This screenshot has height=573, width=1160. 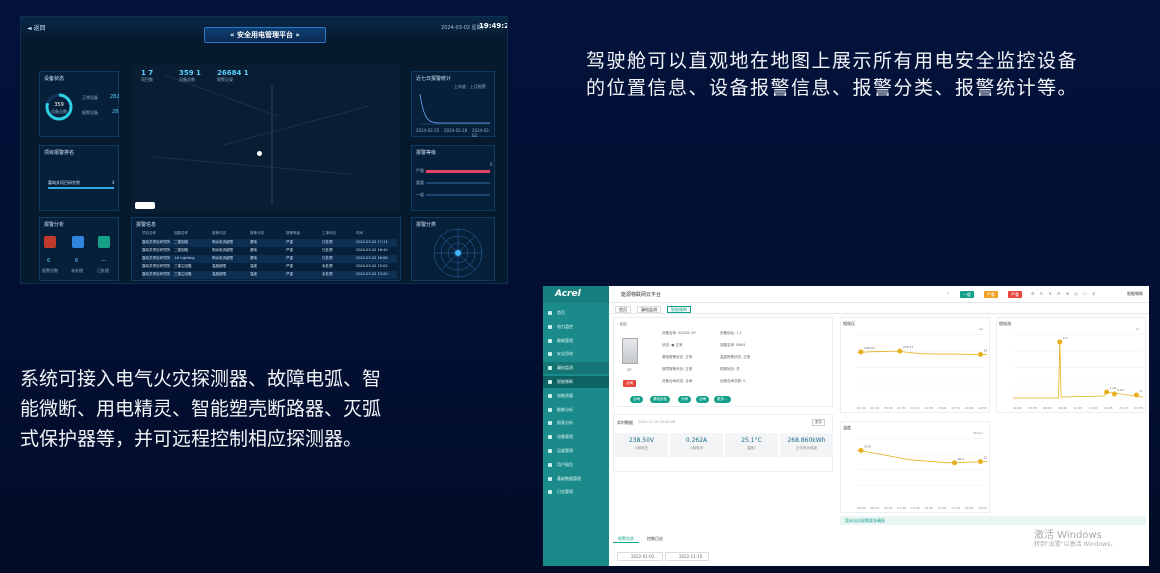 I want to click on peak-label: 238.50, so click(x=986, y=350).